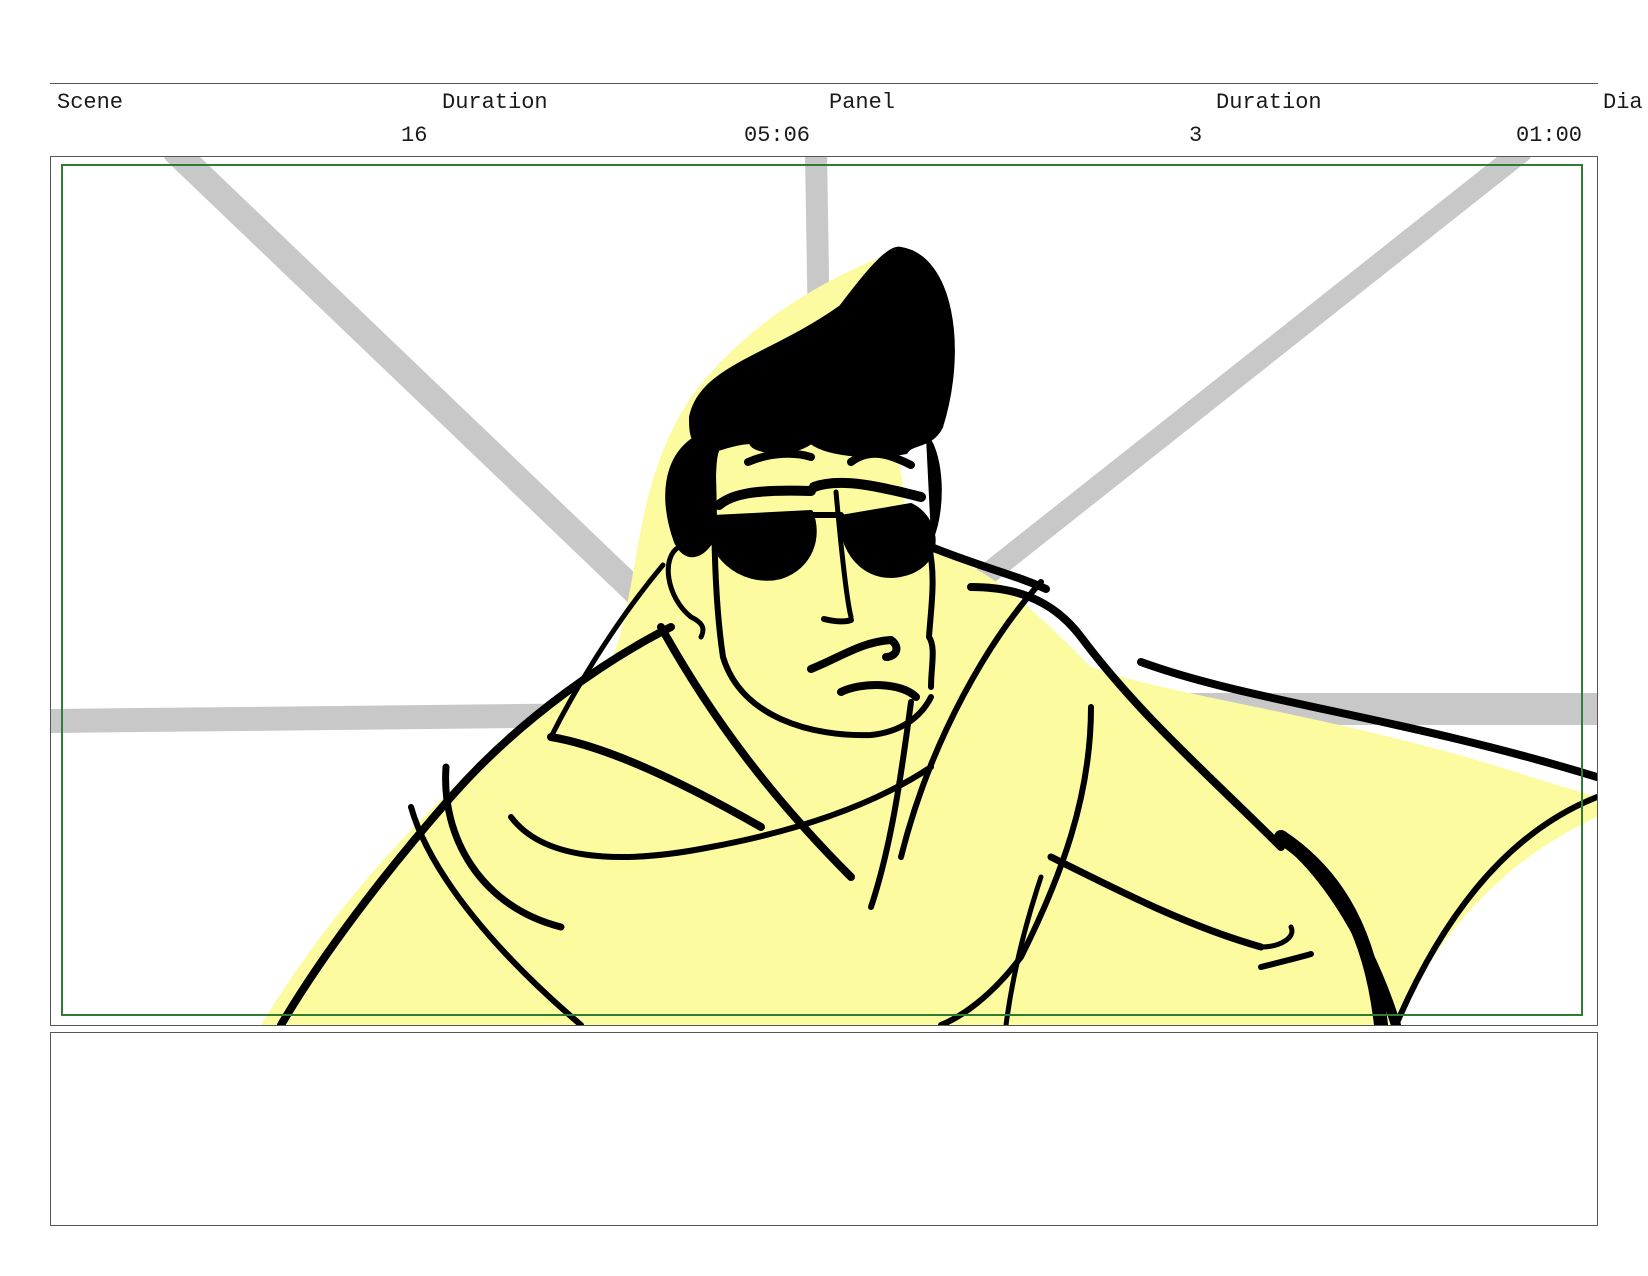  What do you see at coordinates (824, 1129) in the screenshot?
I see `panel-notes-box` at bounding box center [824, 1129].